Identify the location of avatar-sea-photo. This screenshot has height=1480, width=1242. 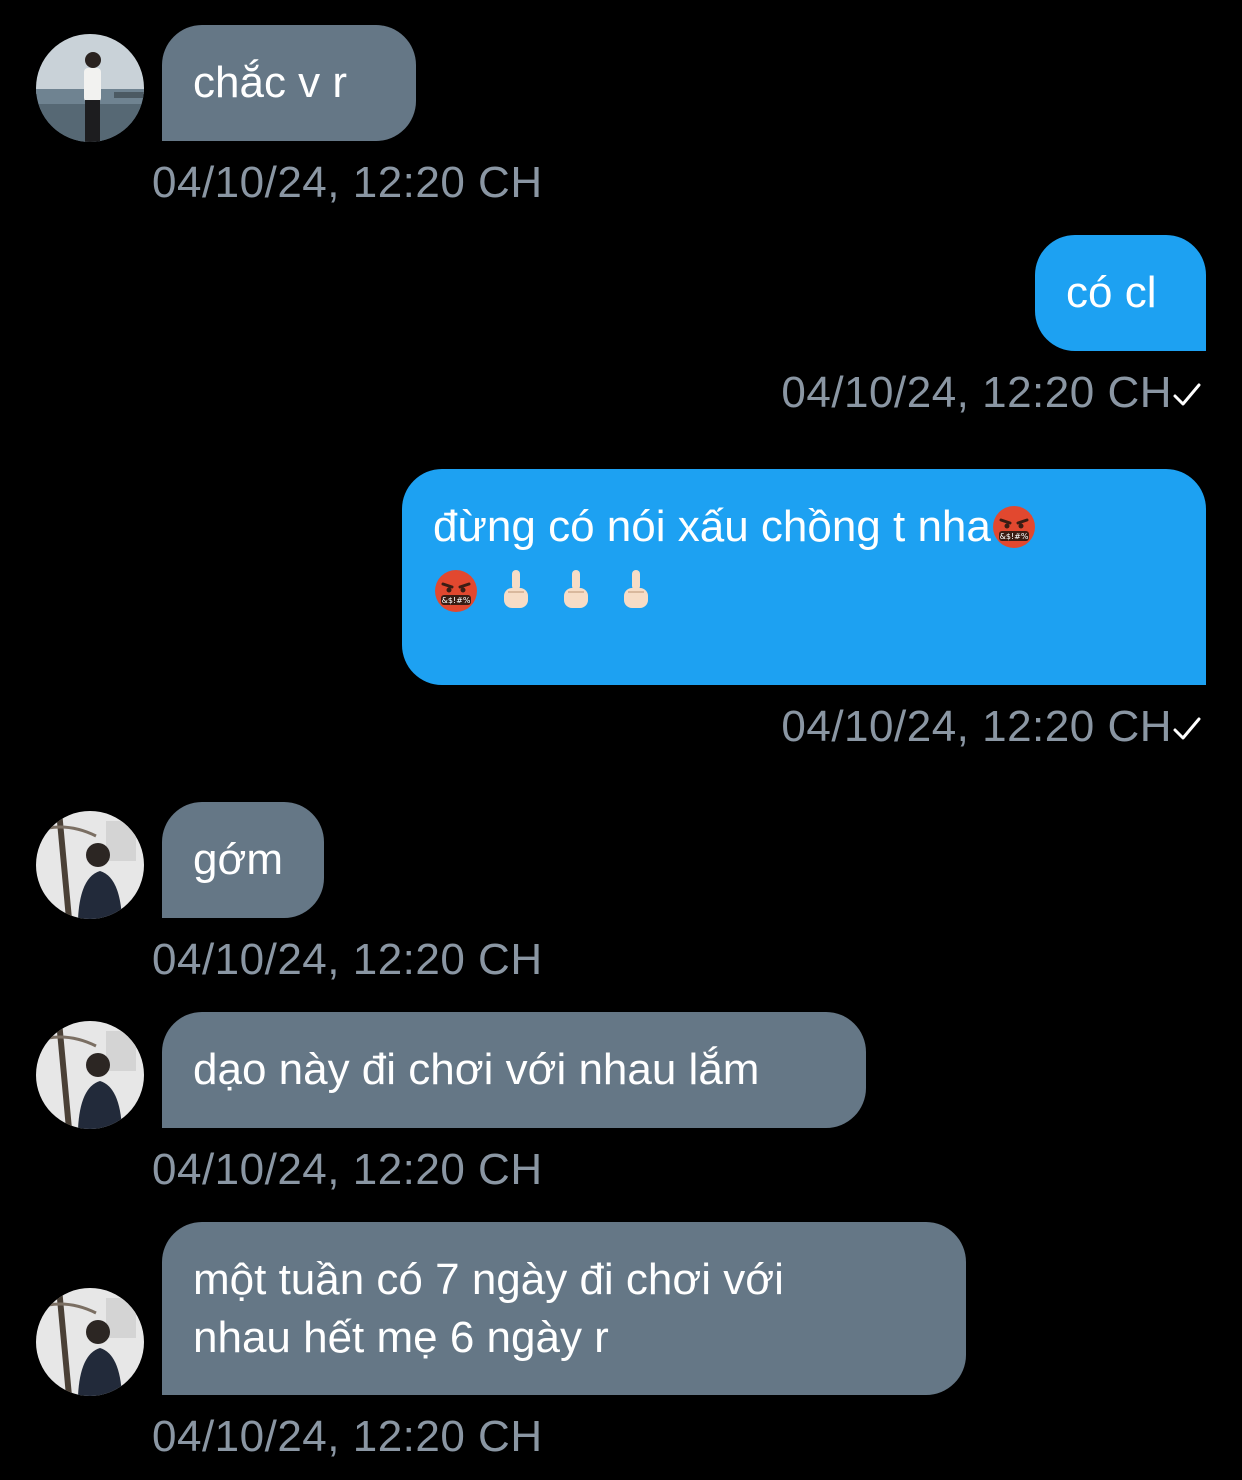
(90, 88).